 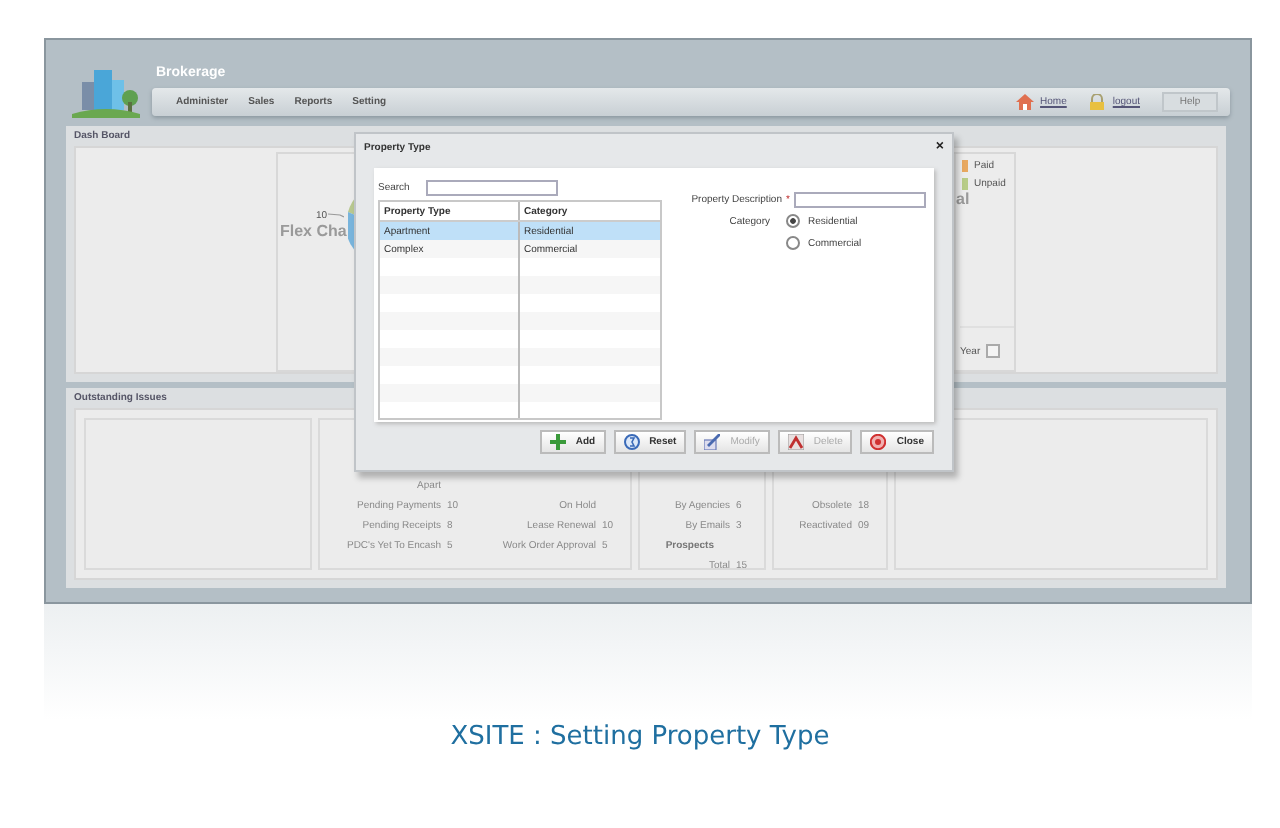 What do you see at coordinates (557, 442) in the screenshot?
I see `plus-icon` at bounding box center [557, 442].